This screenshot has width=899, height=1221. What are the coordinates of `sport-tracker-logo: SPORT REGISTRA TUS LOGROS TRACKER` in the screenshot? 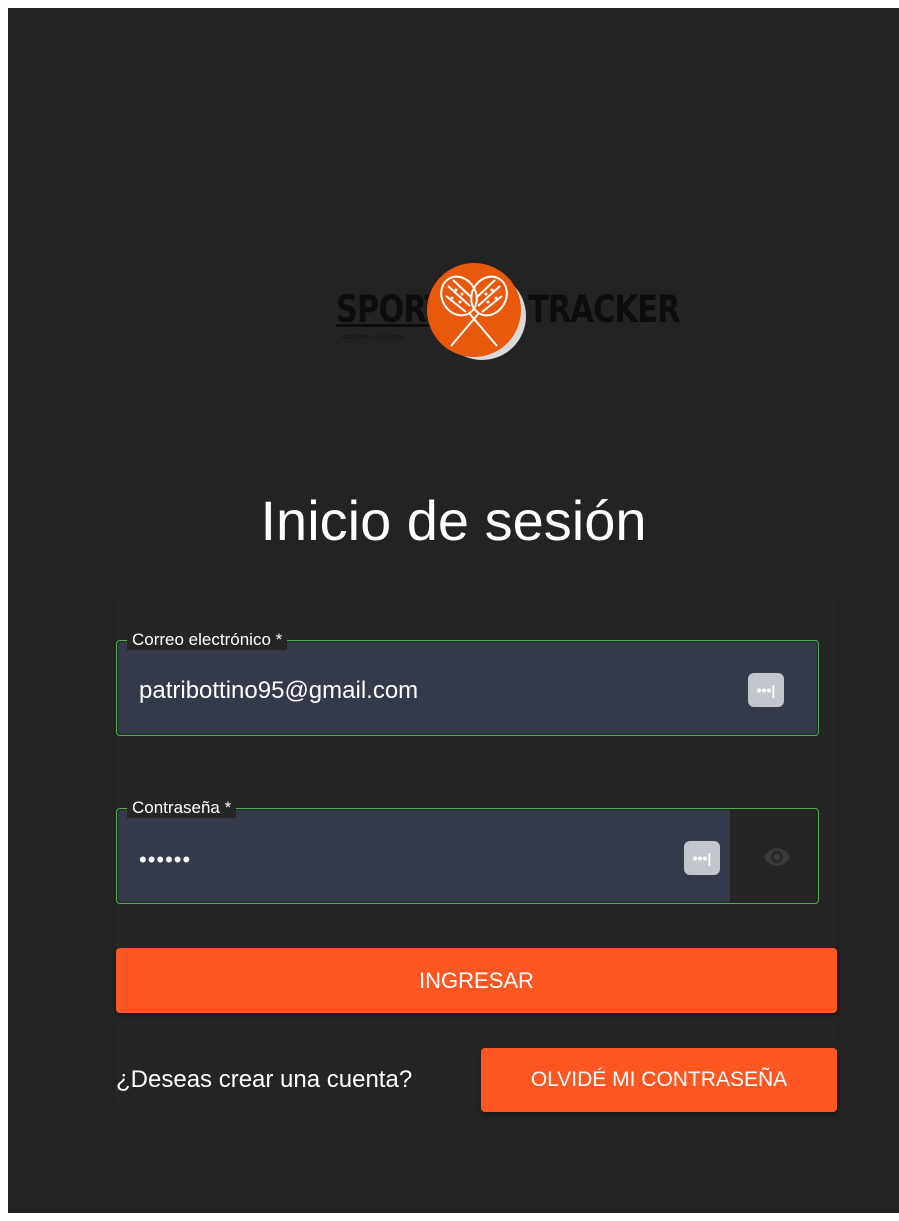 It's located at (505, 313).